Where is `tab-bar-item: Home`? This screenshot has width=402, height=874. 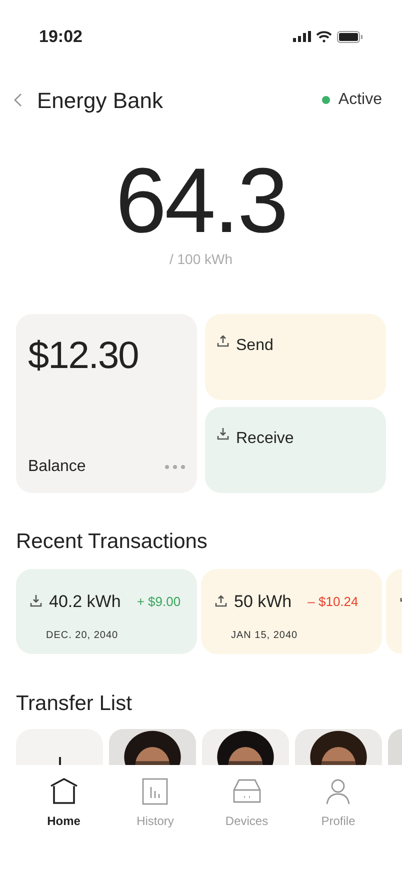
tab-bar-item: Home is located at coordinates (63, 803).